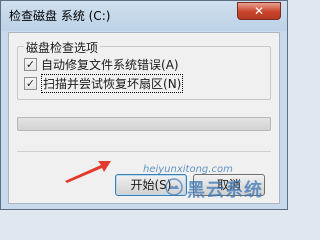 The image size is (320, 240). I want to click on group-title: 磁盘检查选项, so click(62, 47).